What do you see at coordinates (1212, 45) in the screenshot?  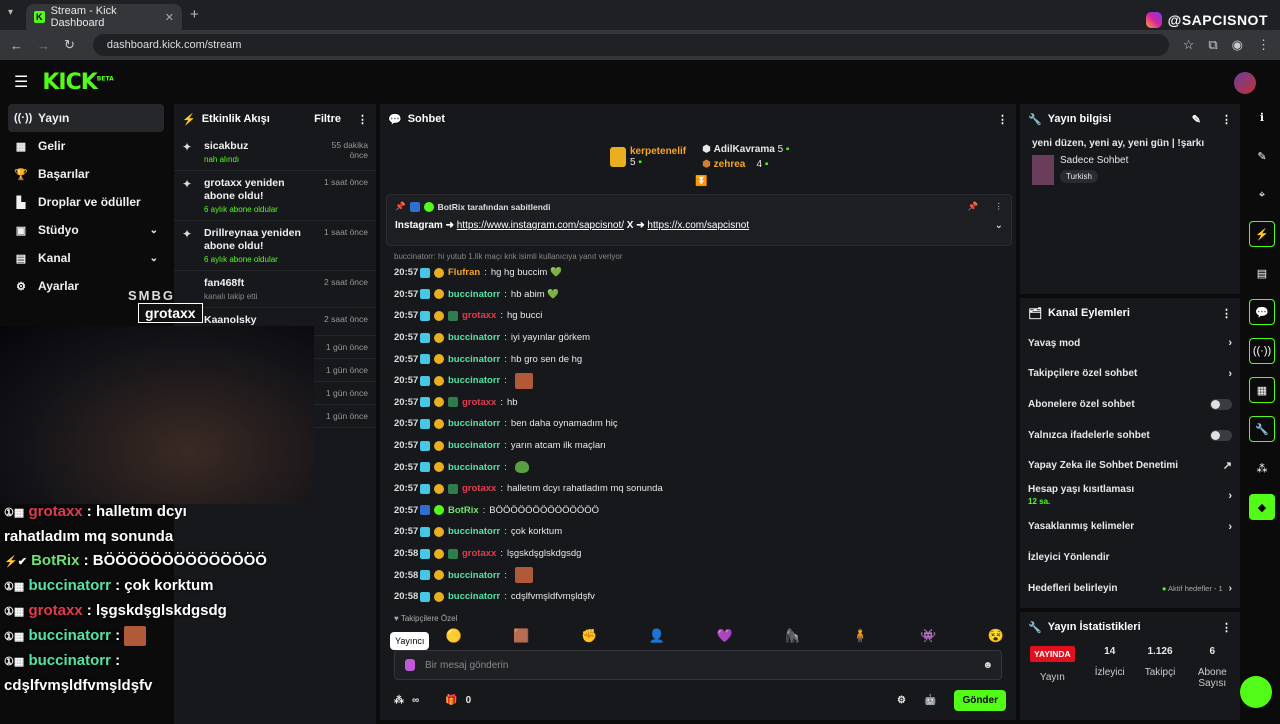 I see `extensions-icon: ⧉` at bounding box center [1212, 45].